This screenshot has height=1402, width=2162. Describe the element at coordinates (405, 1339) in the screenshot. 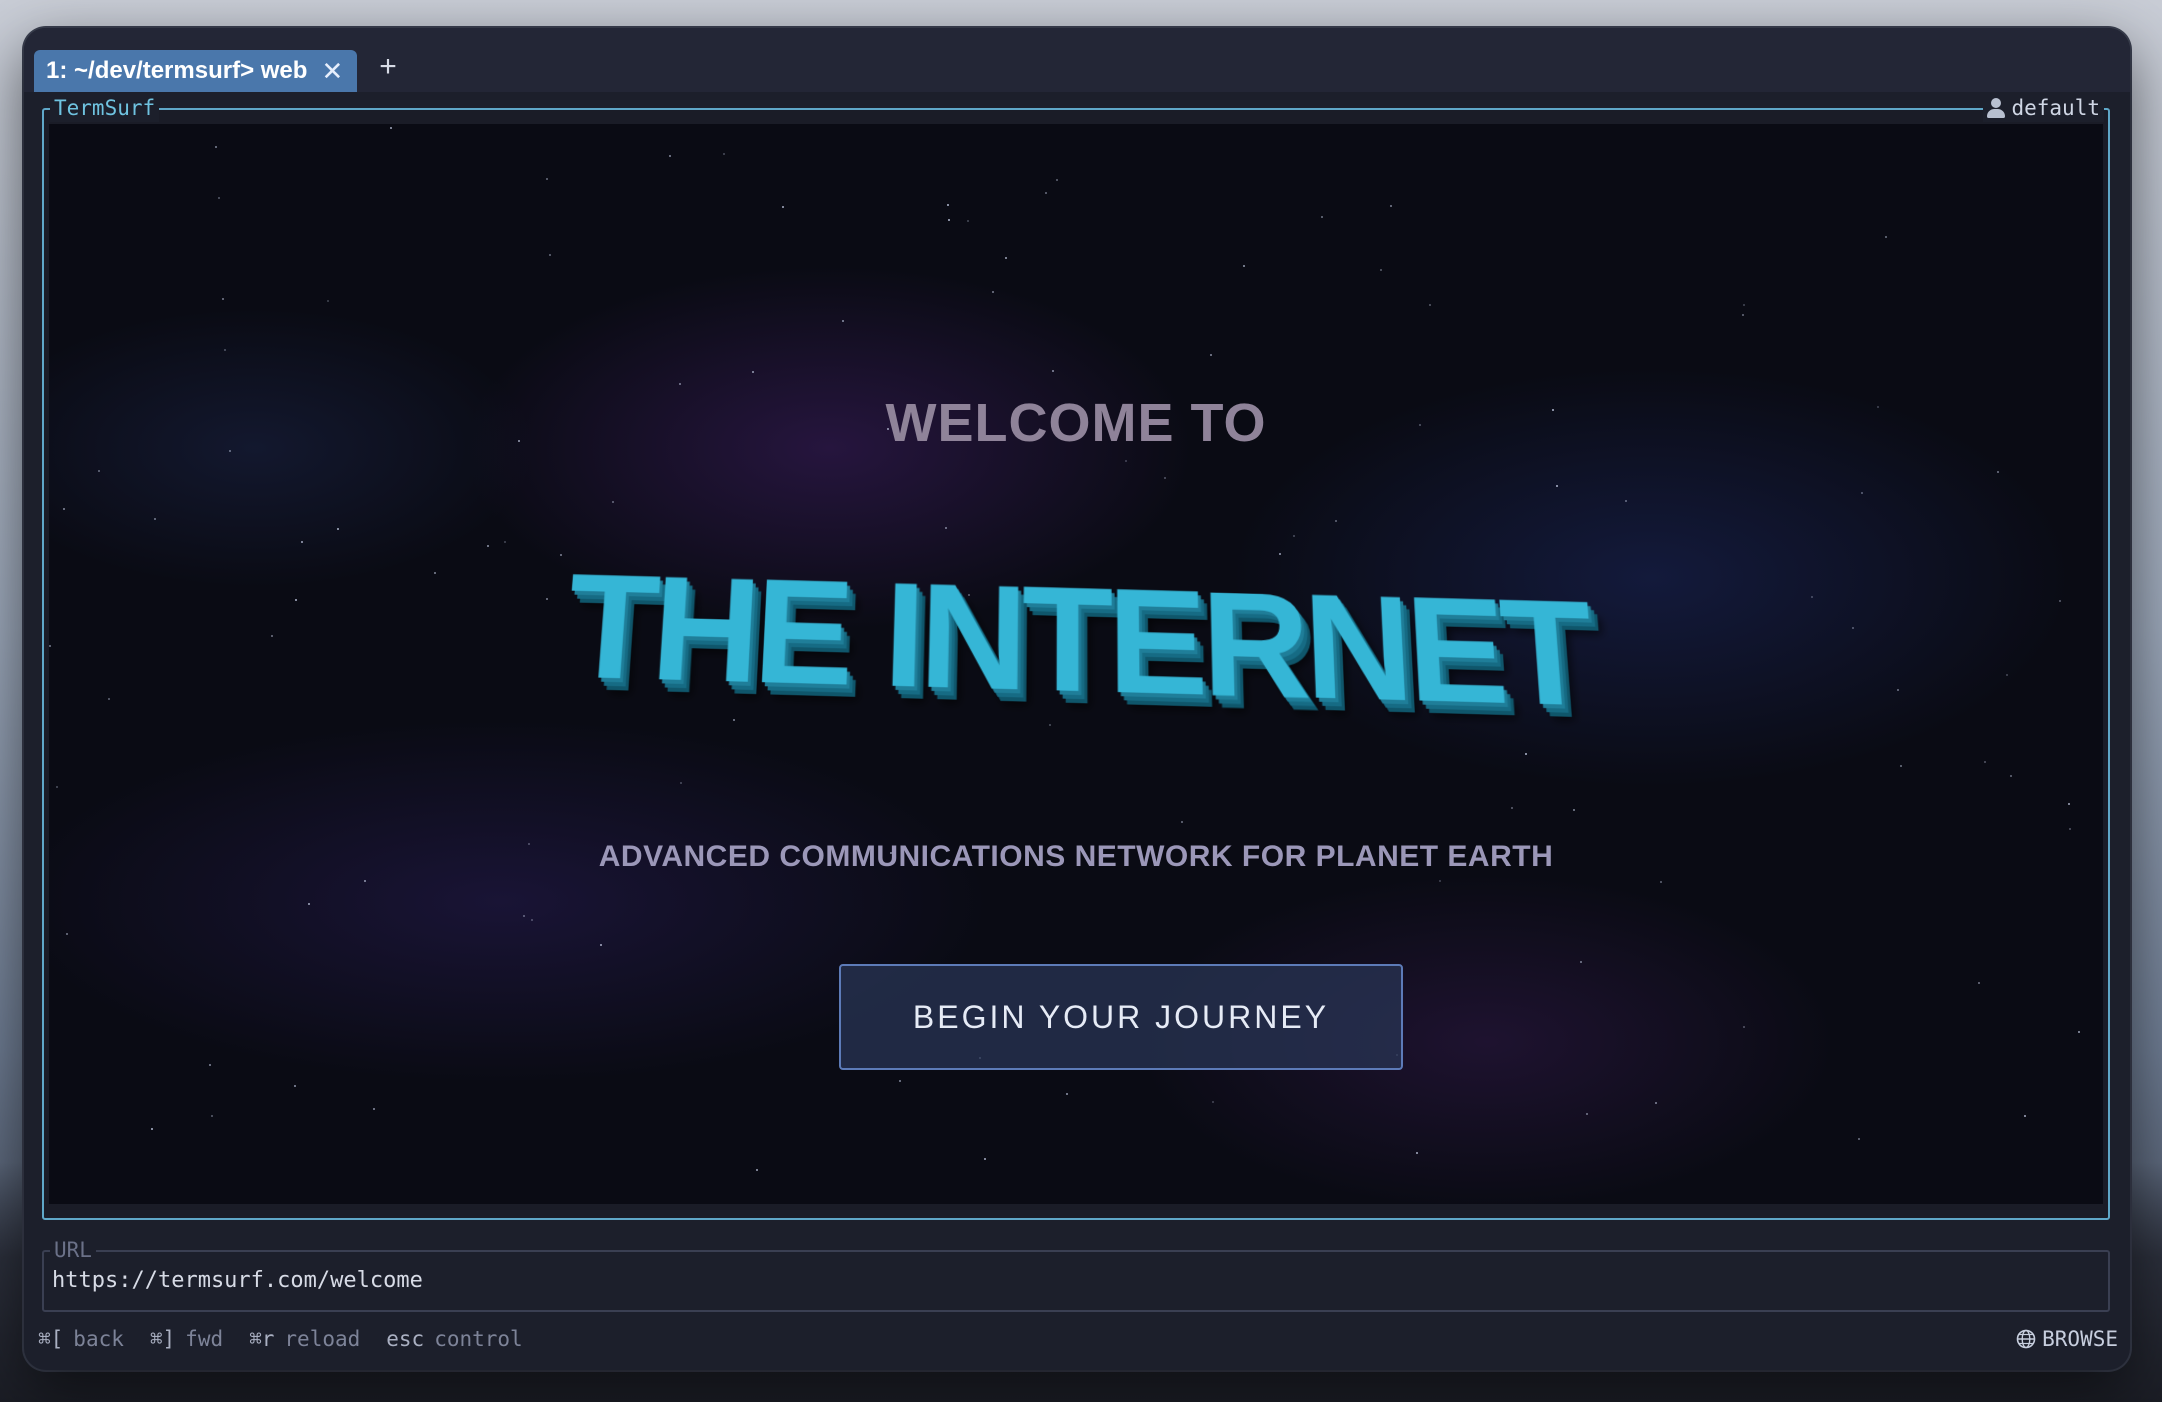

I see `hint-key: esc` at that location.